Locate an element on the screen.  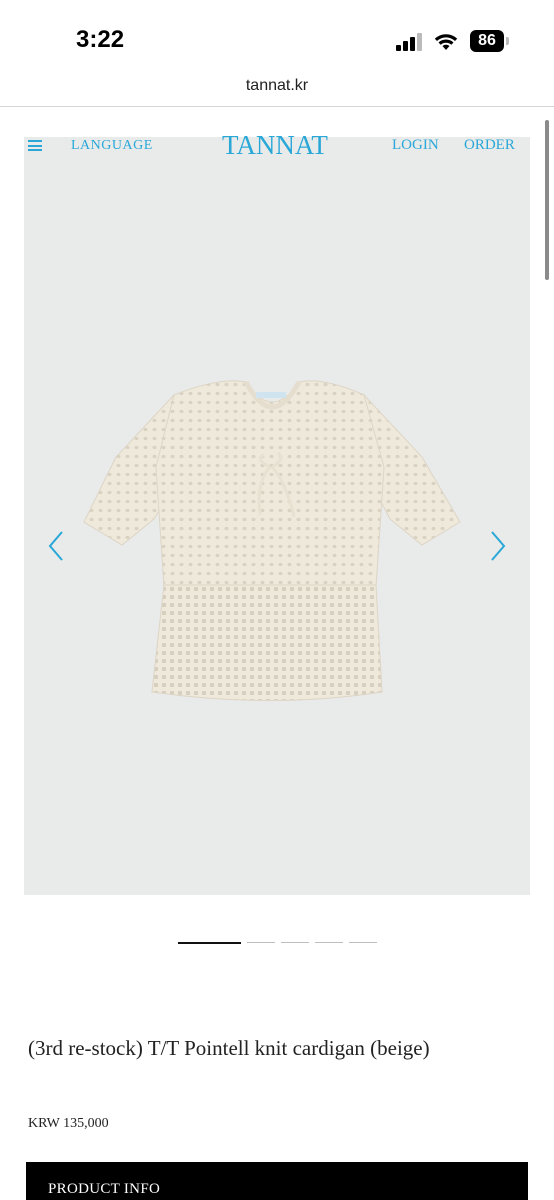
product-info-label: PRODUCT INFO is located at coordinates (104, 1189).